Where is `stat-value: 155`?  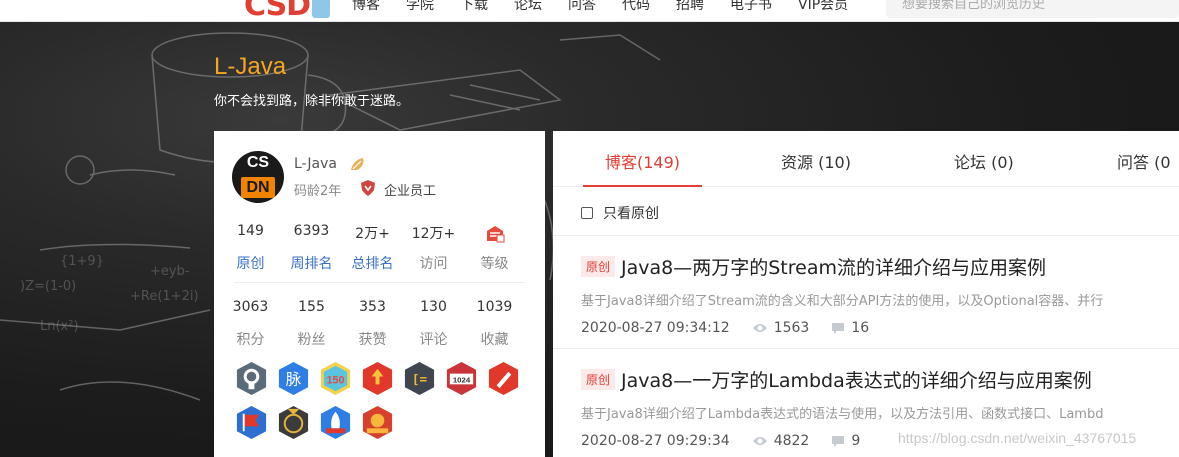
stat-value: 155 is located at coordinates (311, 307).